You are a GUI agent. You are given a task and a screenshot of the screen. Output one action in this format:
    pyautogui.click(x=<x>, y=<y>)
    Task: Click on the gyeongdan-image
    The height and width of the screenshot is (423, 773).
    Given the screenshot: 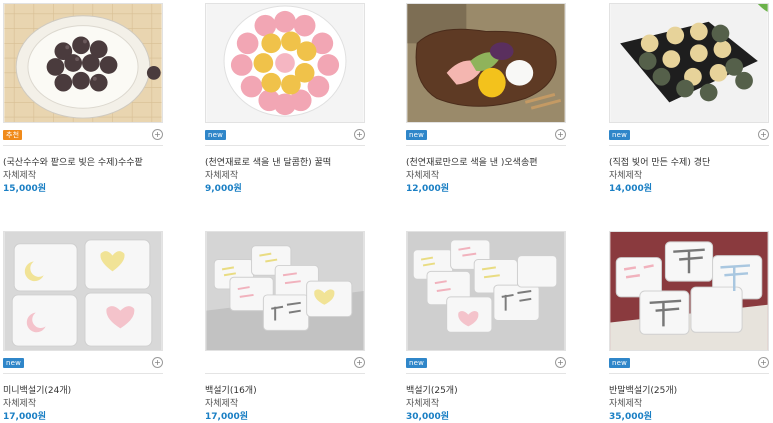 What is the action you would take?
    pyautogui.click(x=689, y=63)
    